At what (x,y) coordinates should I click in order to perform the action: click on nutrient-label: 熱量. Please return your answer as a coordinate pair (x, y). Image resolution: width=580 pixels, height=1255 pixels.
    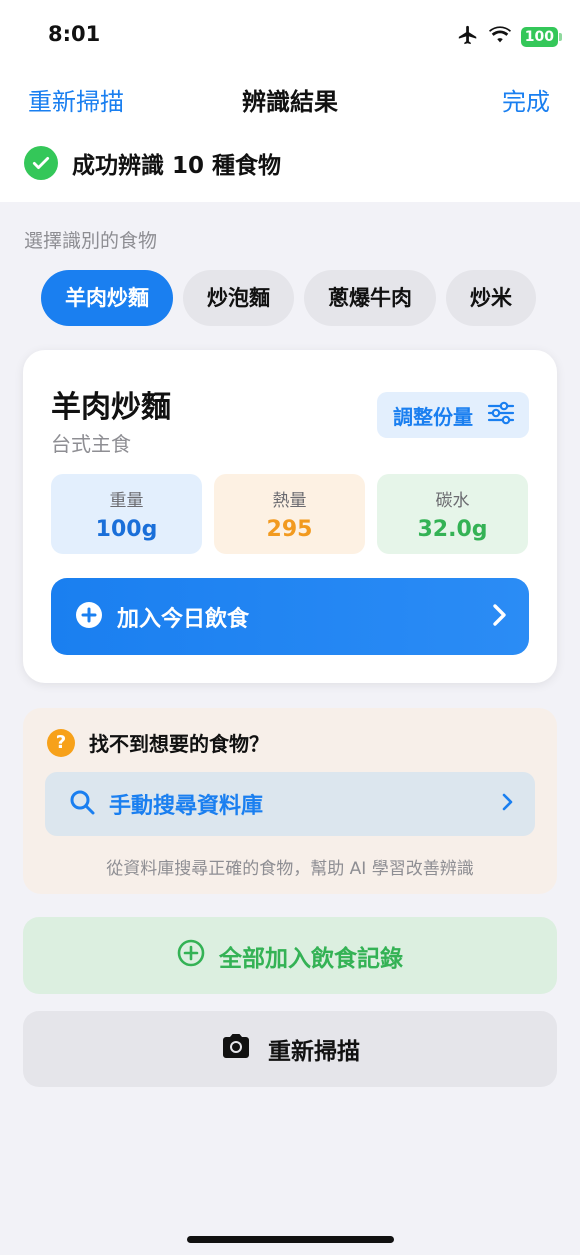
    Looking at the image, I should click on (289, 501).